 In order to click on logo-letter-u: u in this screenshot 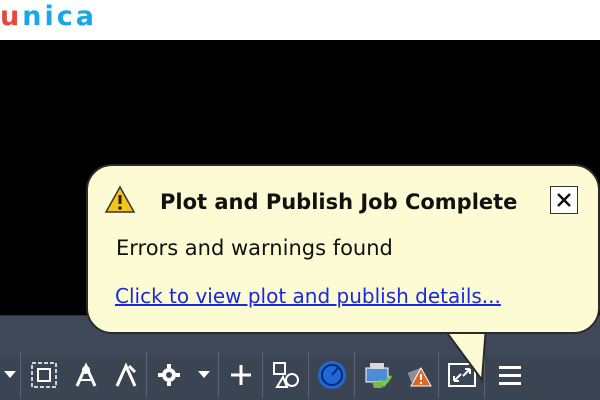, I will do `click(11, 16)`.